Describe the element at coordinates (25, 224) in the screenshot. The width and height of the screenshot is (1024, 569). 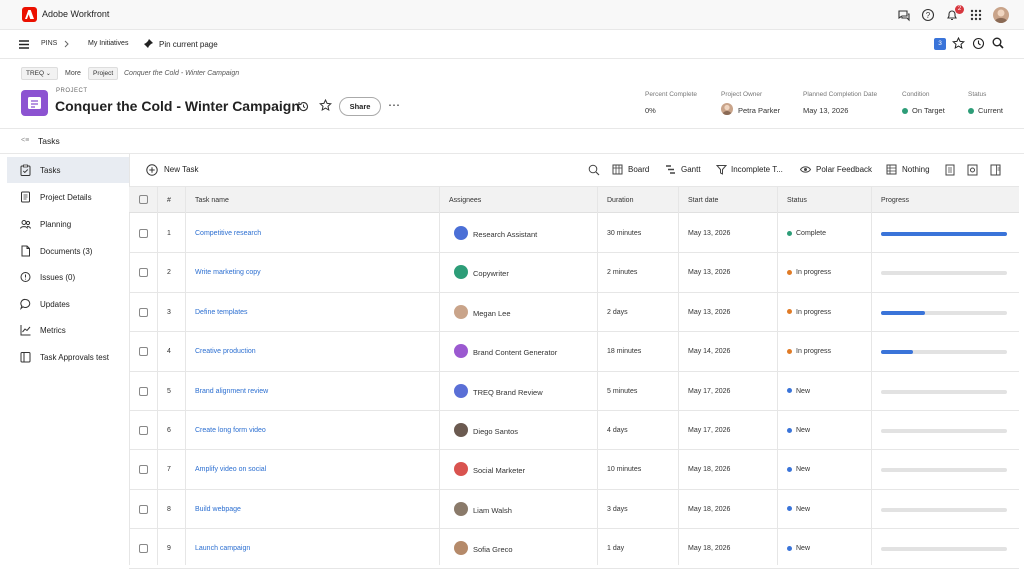
I see `people-icon` at that location.